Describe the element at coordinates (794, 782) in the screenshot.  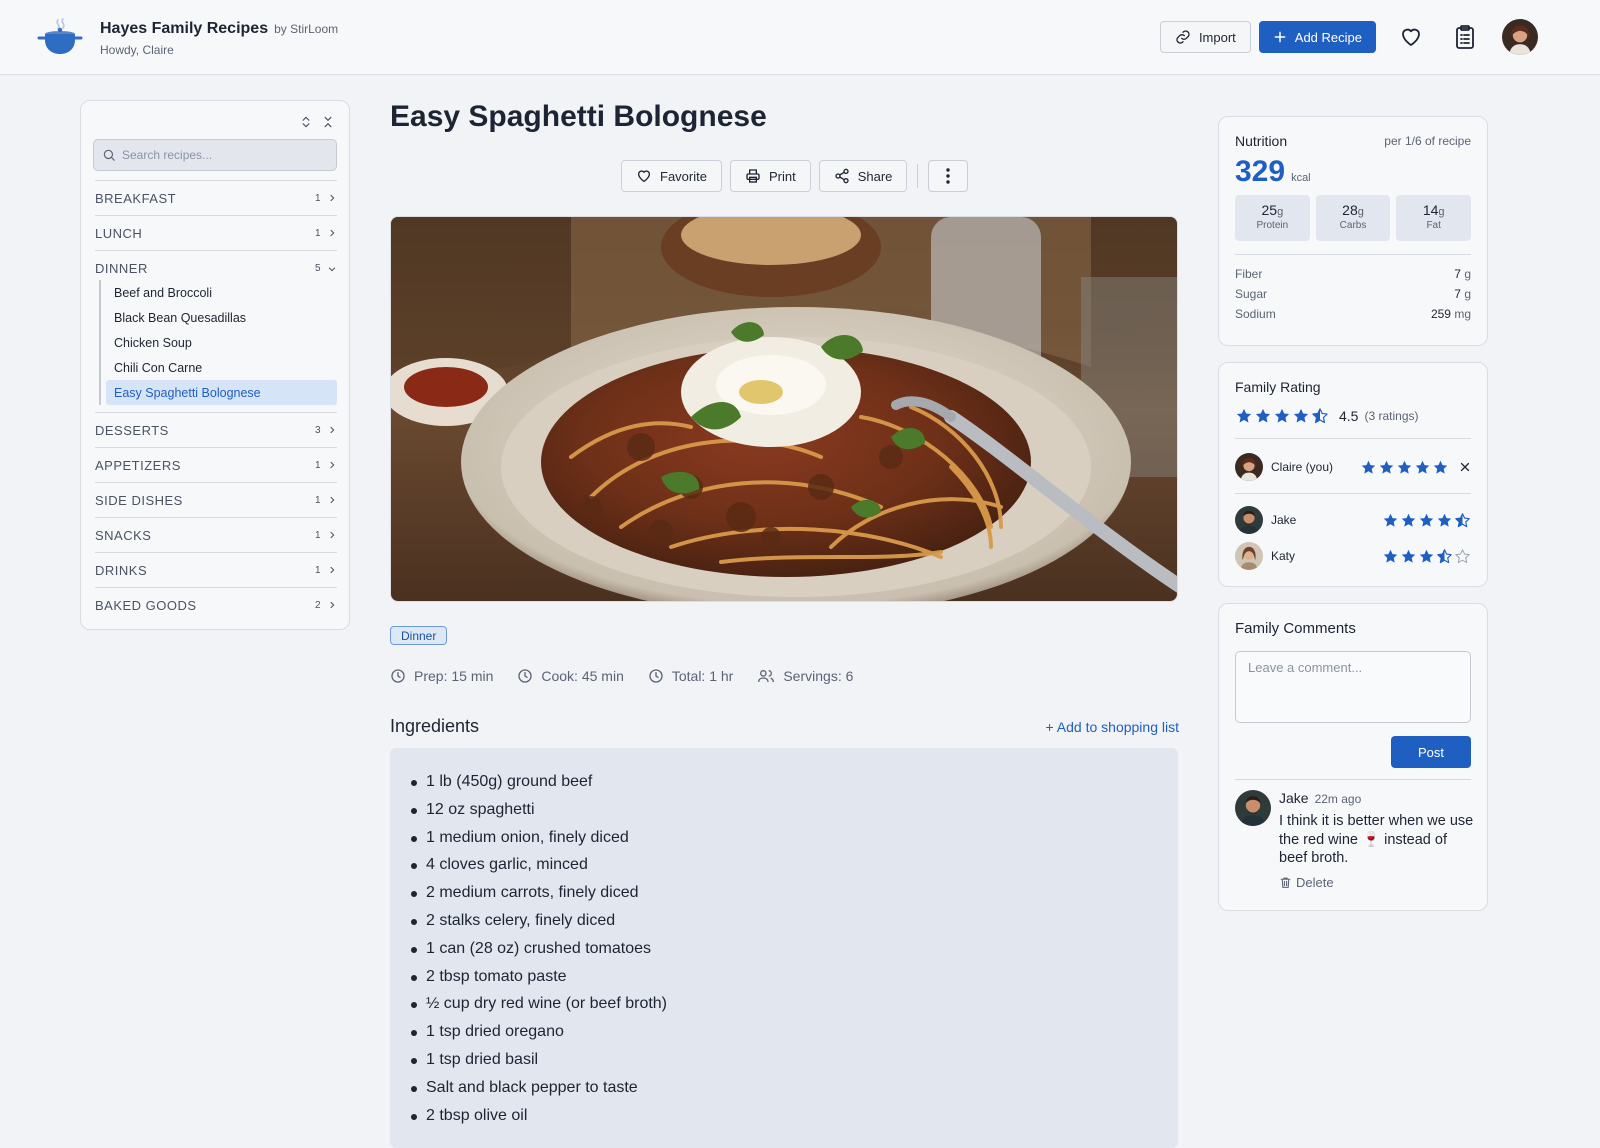
I see `ingredient-item: 1 lb (450g) ground beef` at that location.